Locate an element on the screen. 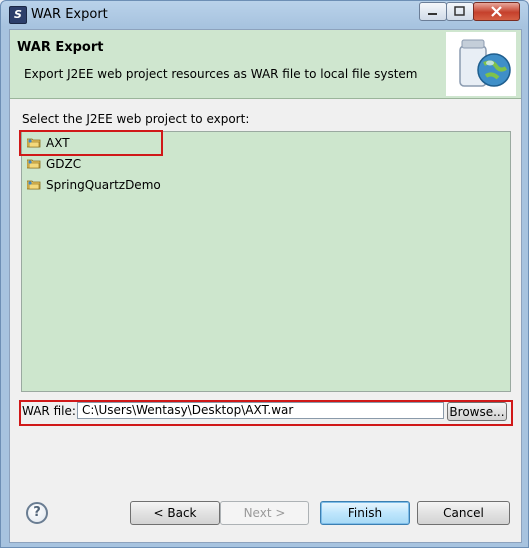 The image size is (529, 548). window-title: WAR Export is located at coordinates (69, 14).